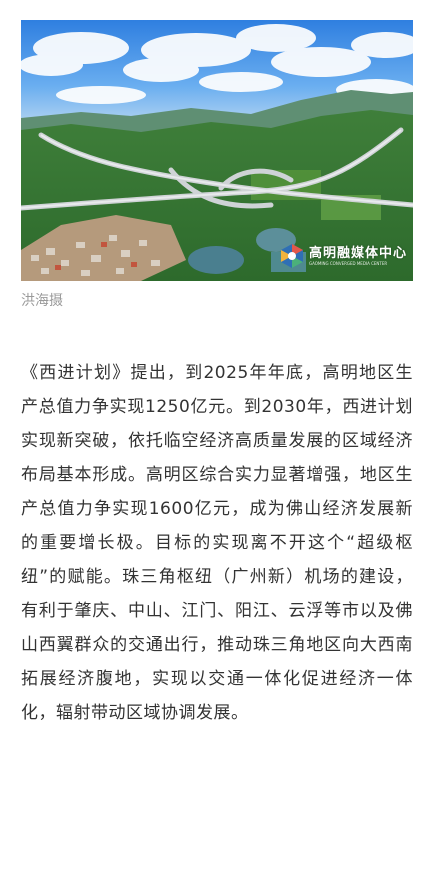 Image resolution: width=430 pixels, height=869 pixels. What do you see at coordinates (291, 256) in the screenshot?
I see `media-center-logo-icon` at bounding box center [291, 256].